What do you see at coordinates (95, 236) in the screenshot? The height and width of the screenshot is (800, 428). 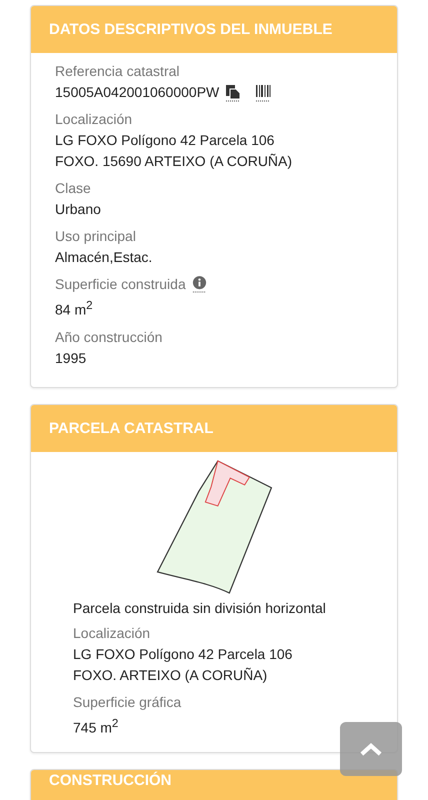 I see `field-label: Uso principal` at bounding box center [95, 236].